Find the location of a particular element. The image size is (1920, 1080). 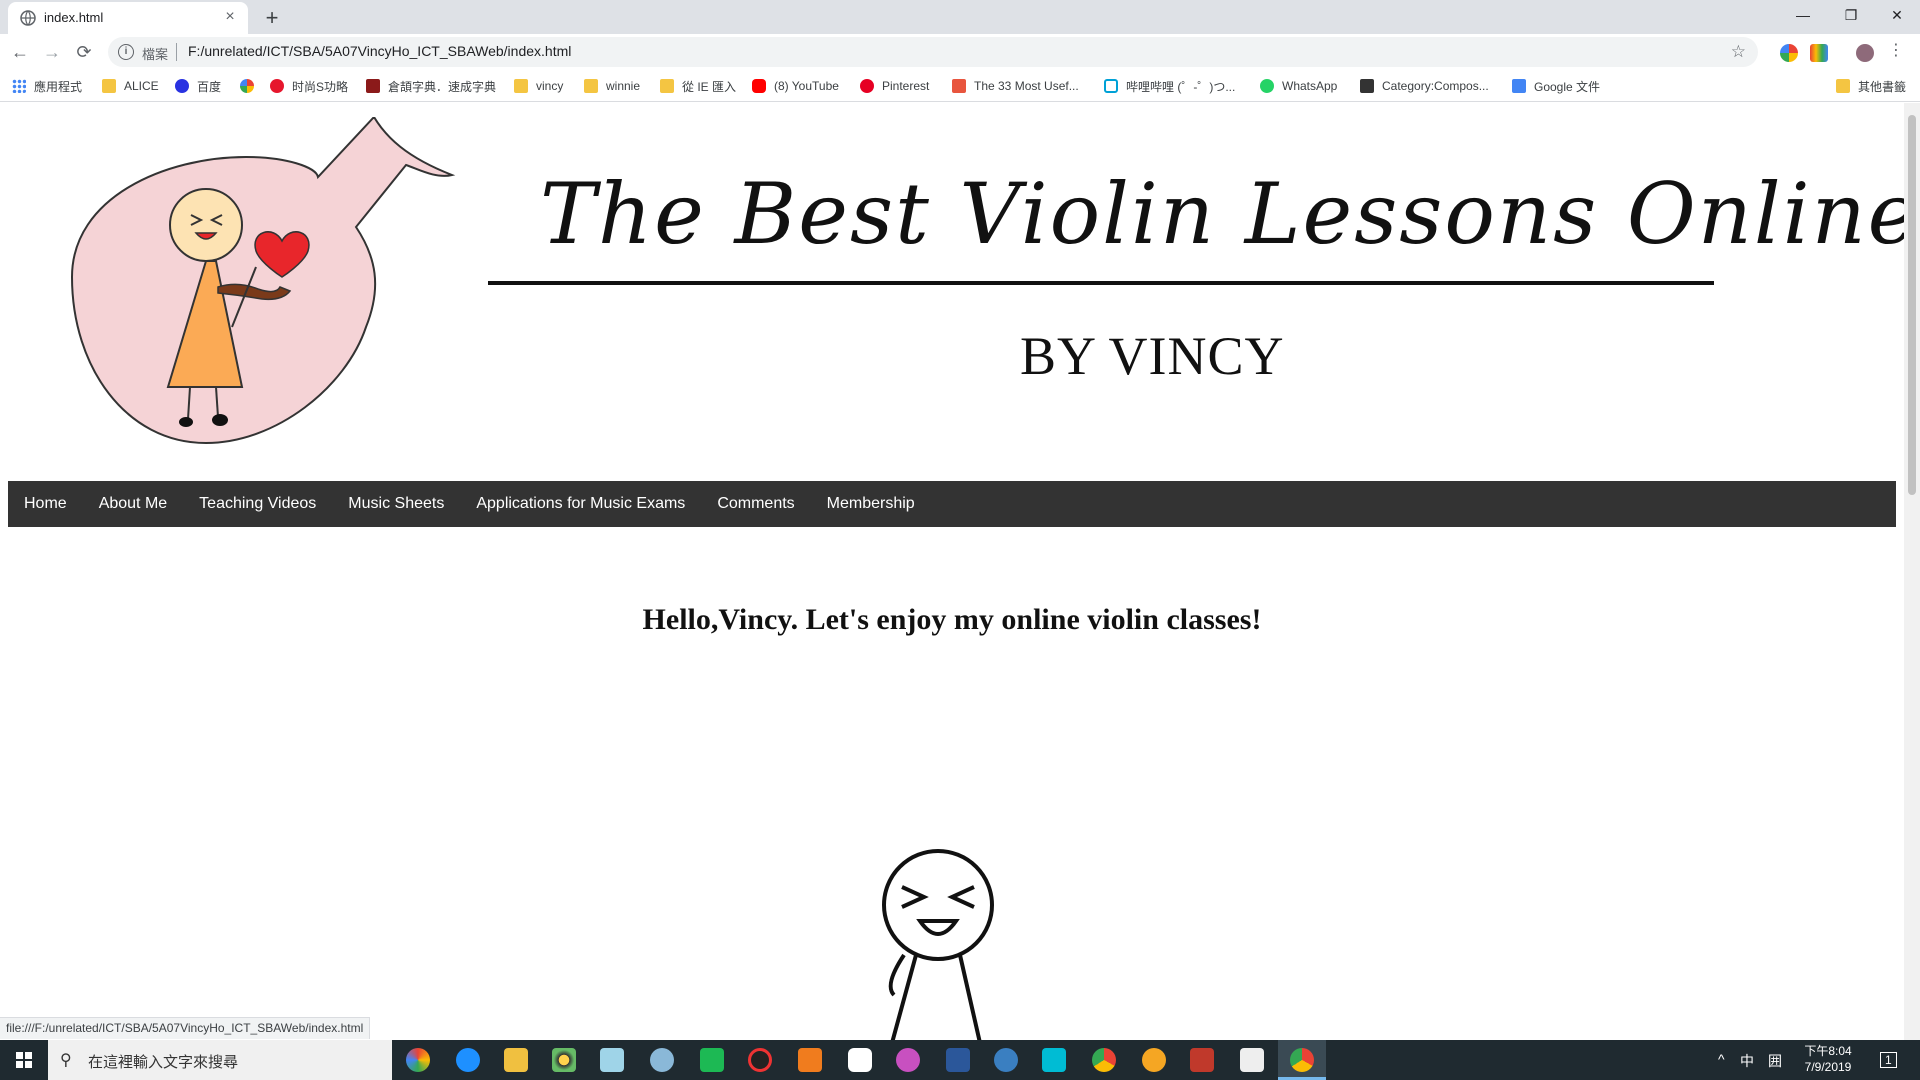

taskbar-search: ⚲ 在這裡輸入文字來搜尋 is located at coordinates (220, 1060).